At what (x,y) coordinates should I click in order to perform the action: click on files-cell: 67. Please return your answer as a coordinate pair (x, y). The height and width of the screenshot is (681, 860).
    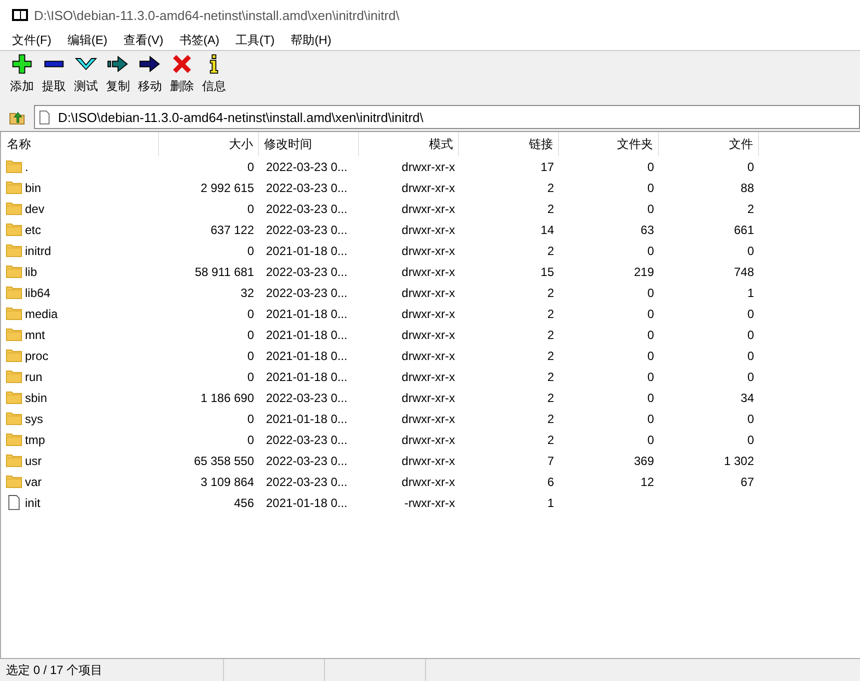
    Looking at the image, I should click on (747, 481).